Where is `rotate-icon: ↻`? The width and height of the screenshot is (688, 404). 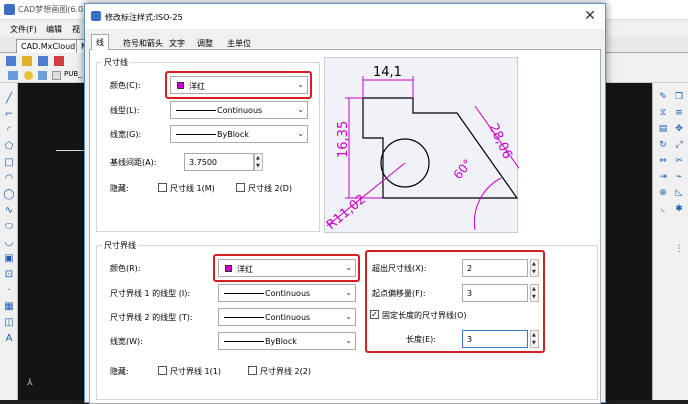
rotate-icon: ↻ is located at coordinates (663, 145).